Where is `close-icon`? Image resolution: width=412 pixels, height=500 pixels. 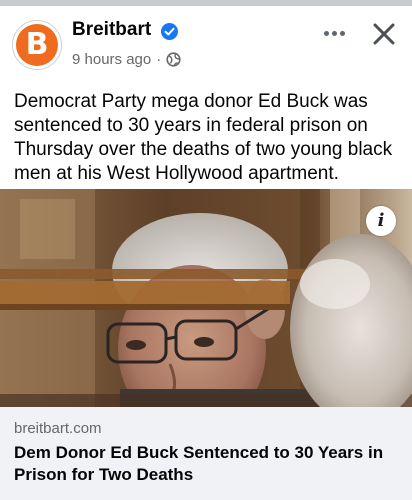 close-icon is located at coordinates (384, 34).